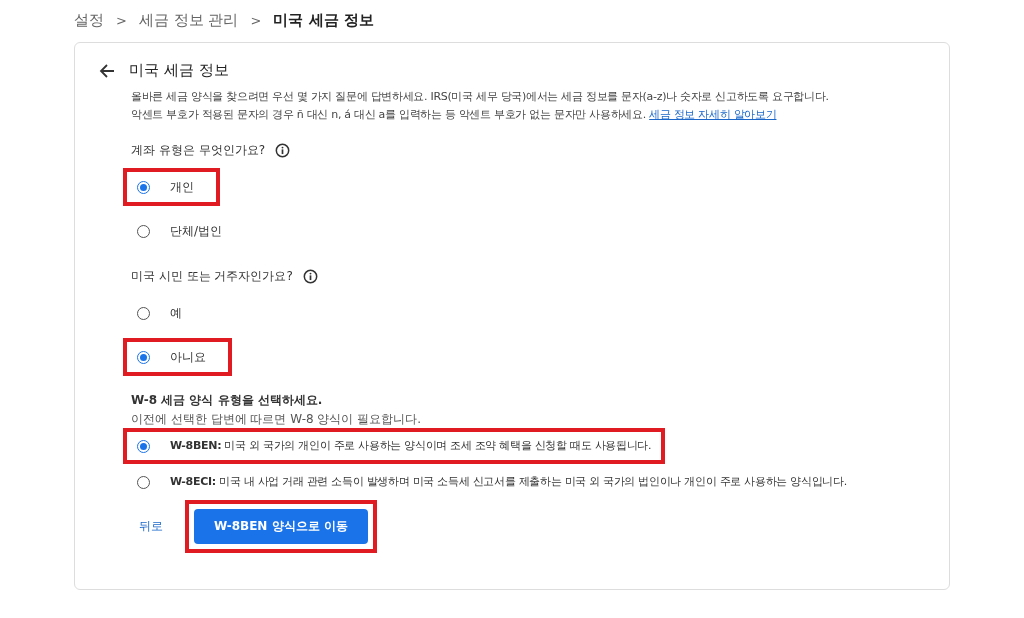 Image resolution: width=1024 pixels, height=618 pixels. I want to click on breadcrumb-item: 설정, so click(89, 20).